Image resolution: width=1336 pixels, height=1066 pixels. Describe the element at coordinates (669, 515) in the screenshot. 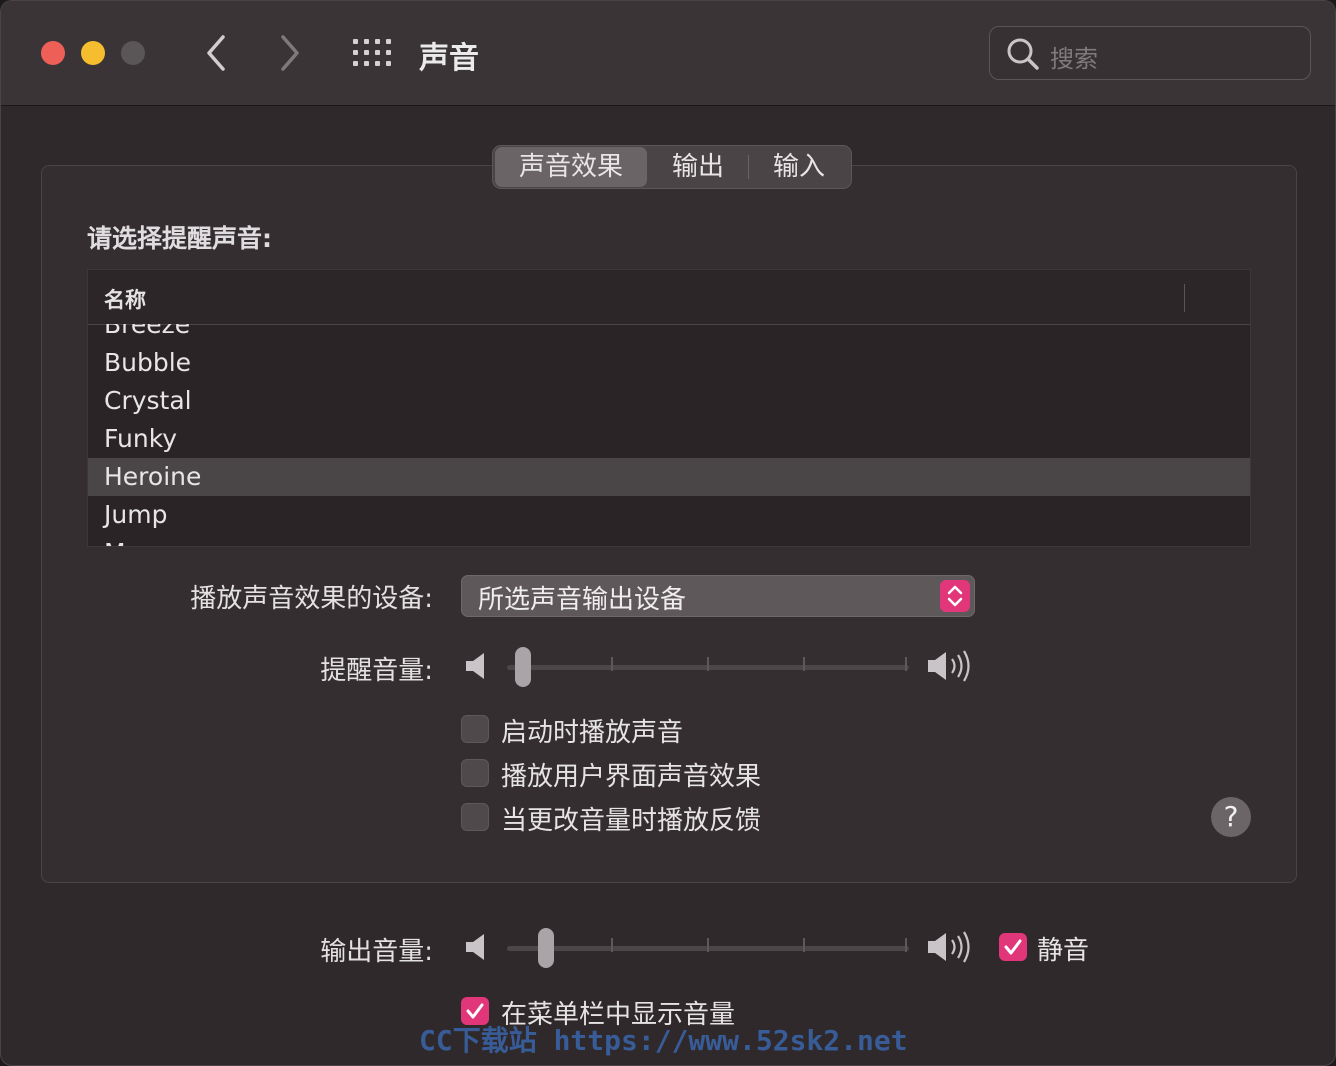

I see `list-item: Jump` at that location.